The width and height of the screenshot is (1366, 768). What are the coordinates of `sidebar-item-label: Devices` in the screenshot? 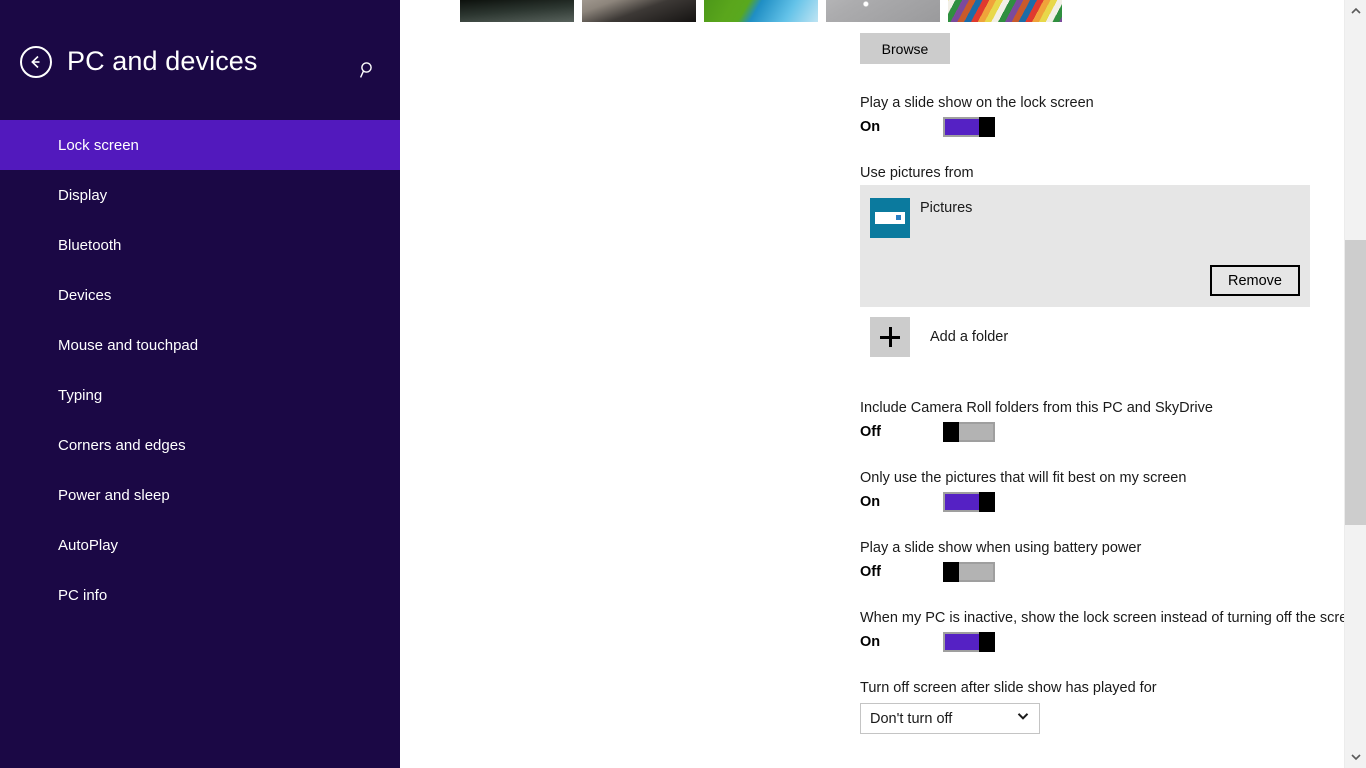 It's located at (85, 295).